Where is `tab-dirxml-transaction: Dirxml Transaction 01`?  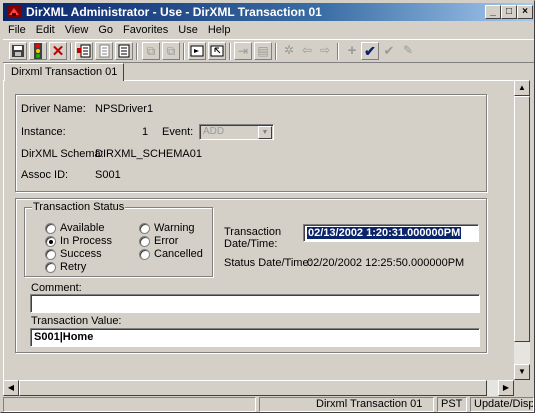 tab-dirxml-transaction: Dirxml Transaction 01 is located at coordinates (64, 72).